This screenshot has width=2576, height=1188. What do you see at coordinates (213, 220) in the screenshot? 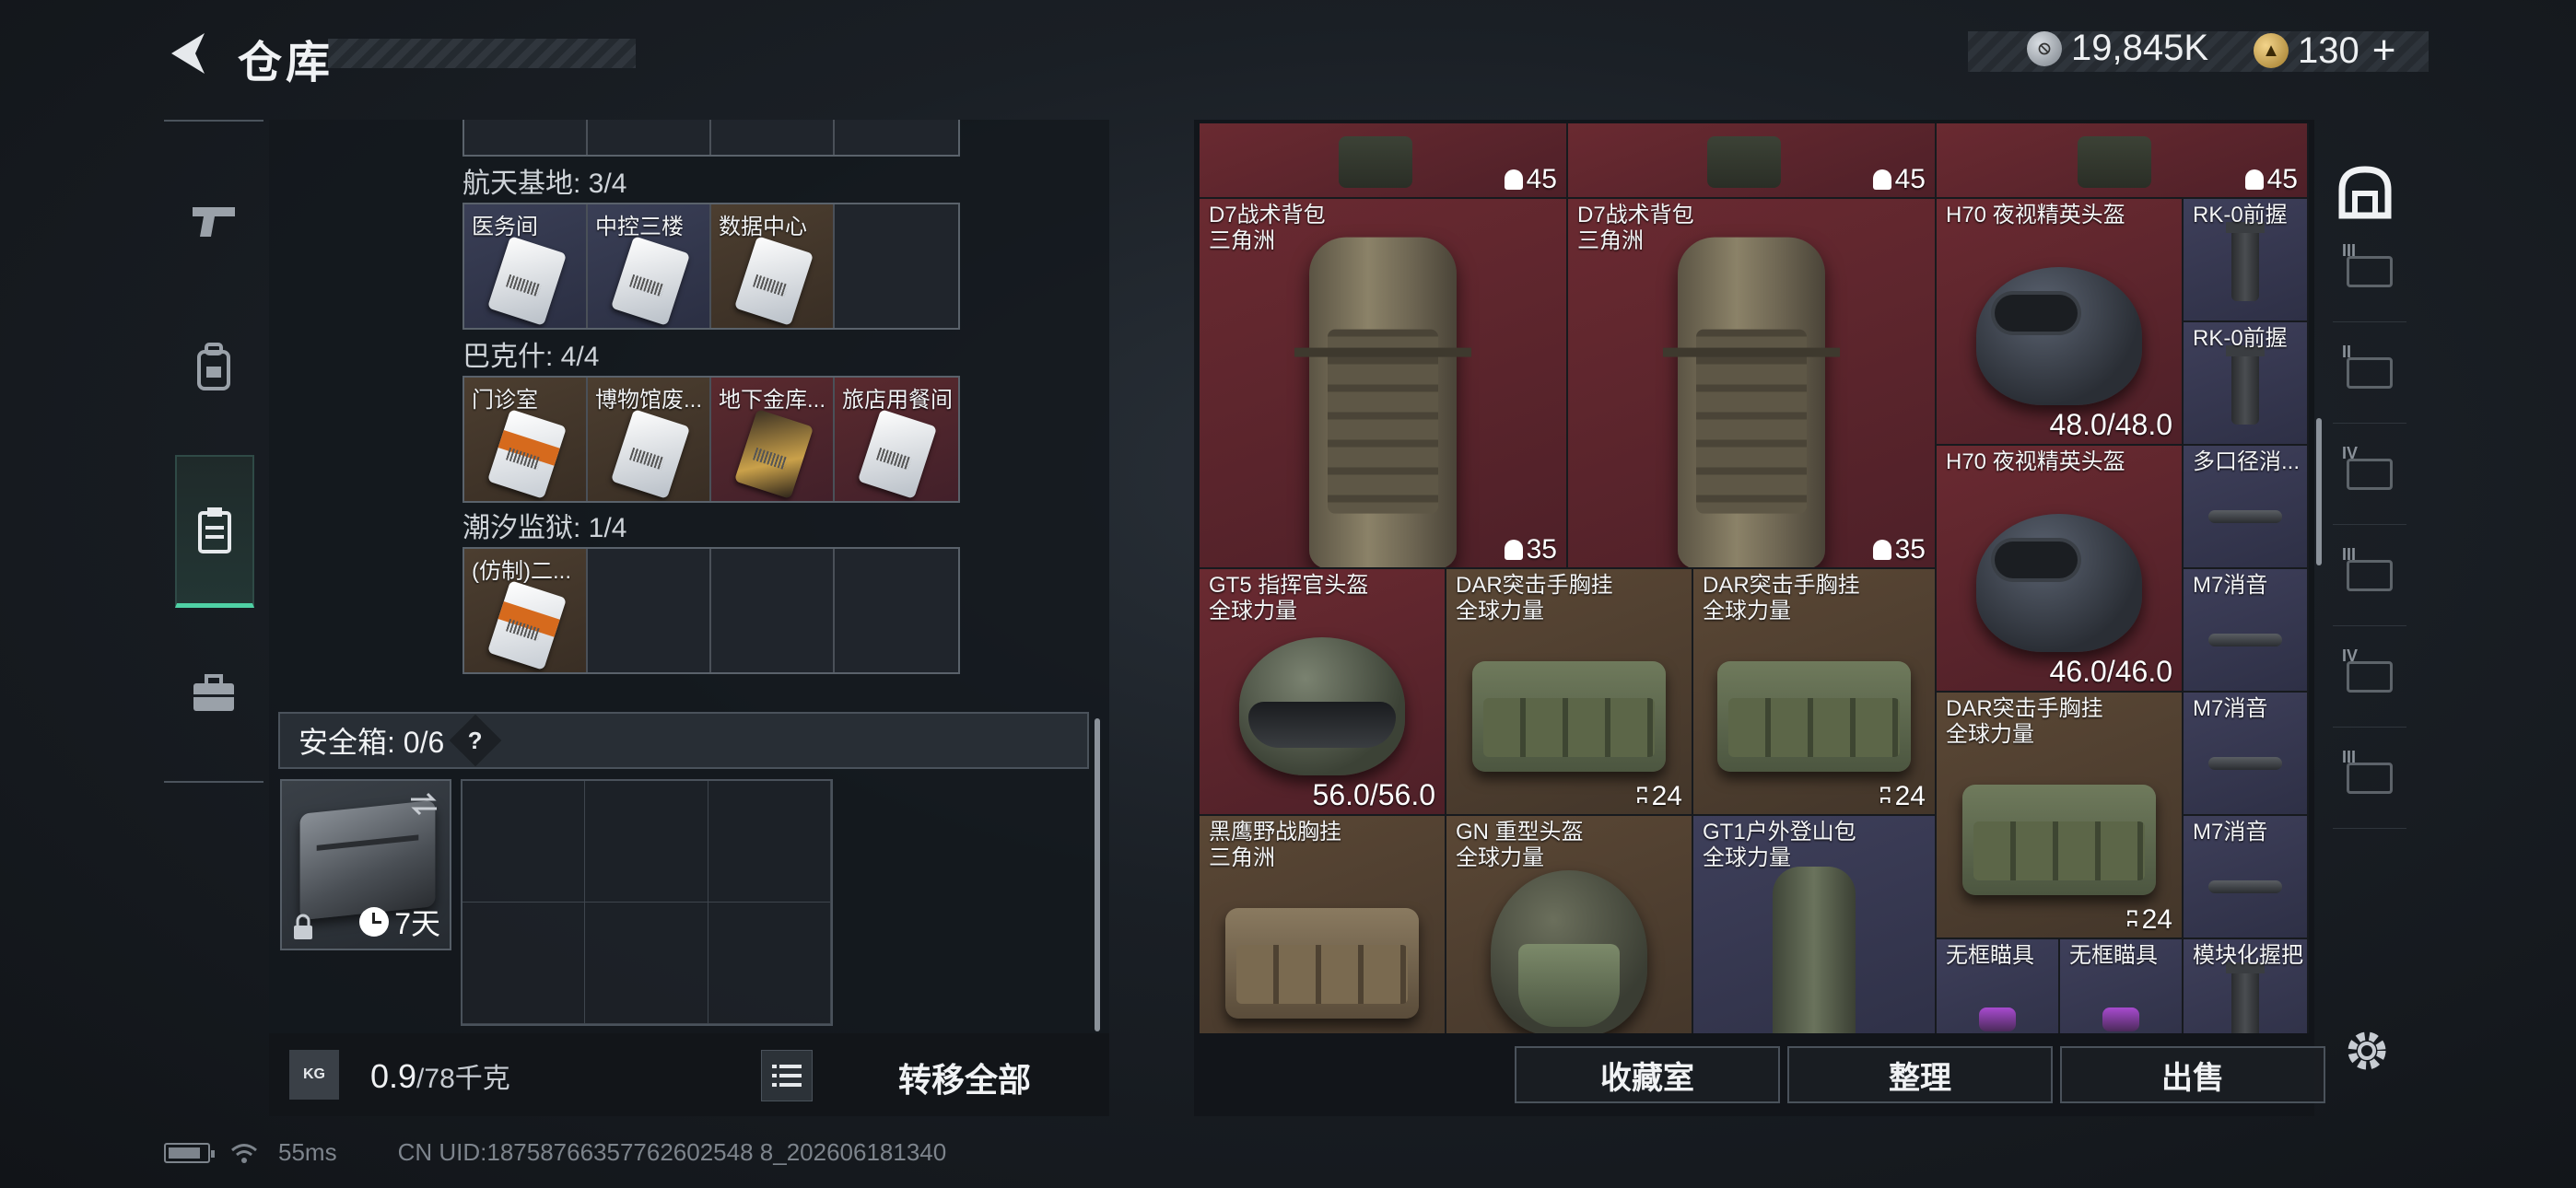
I see `nav-weapons` at bounding box center [213, 220].